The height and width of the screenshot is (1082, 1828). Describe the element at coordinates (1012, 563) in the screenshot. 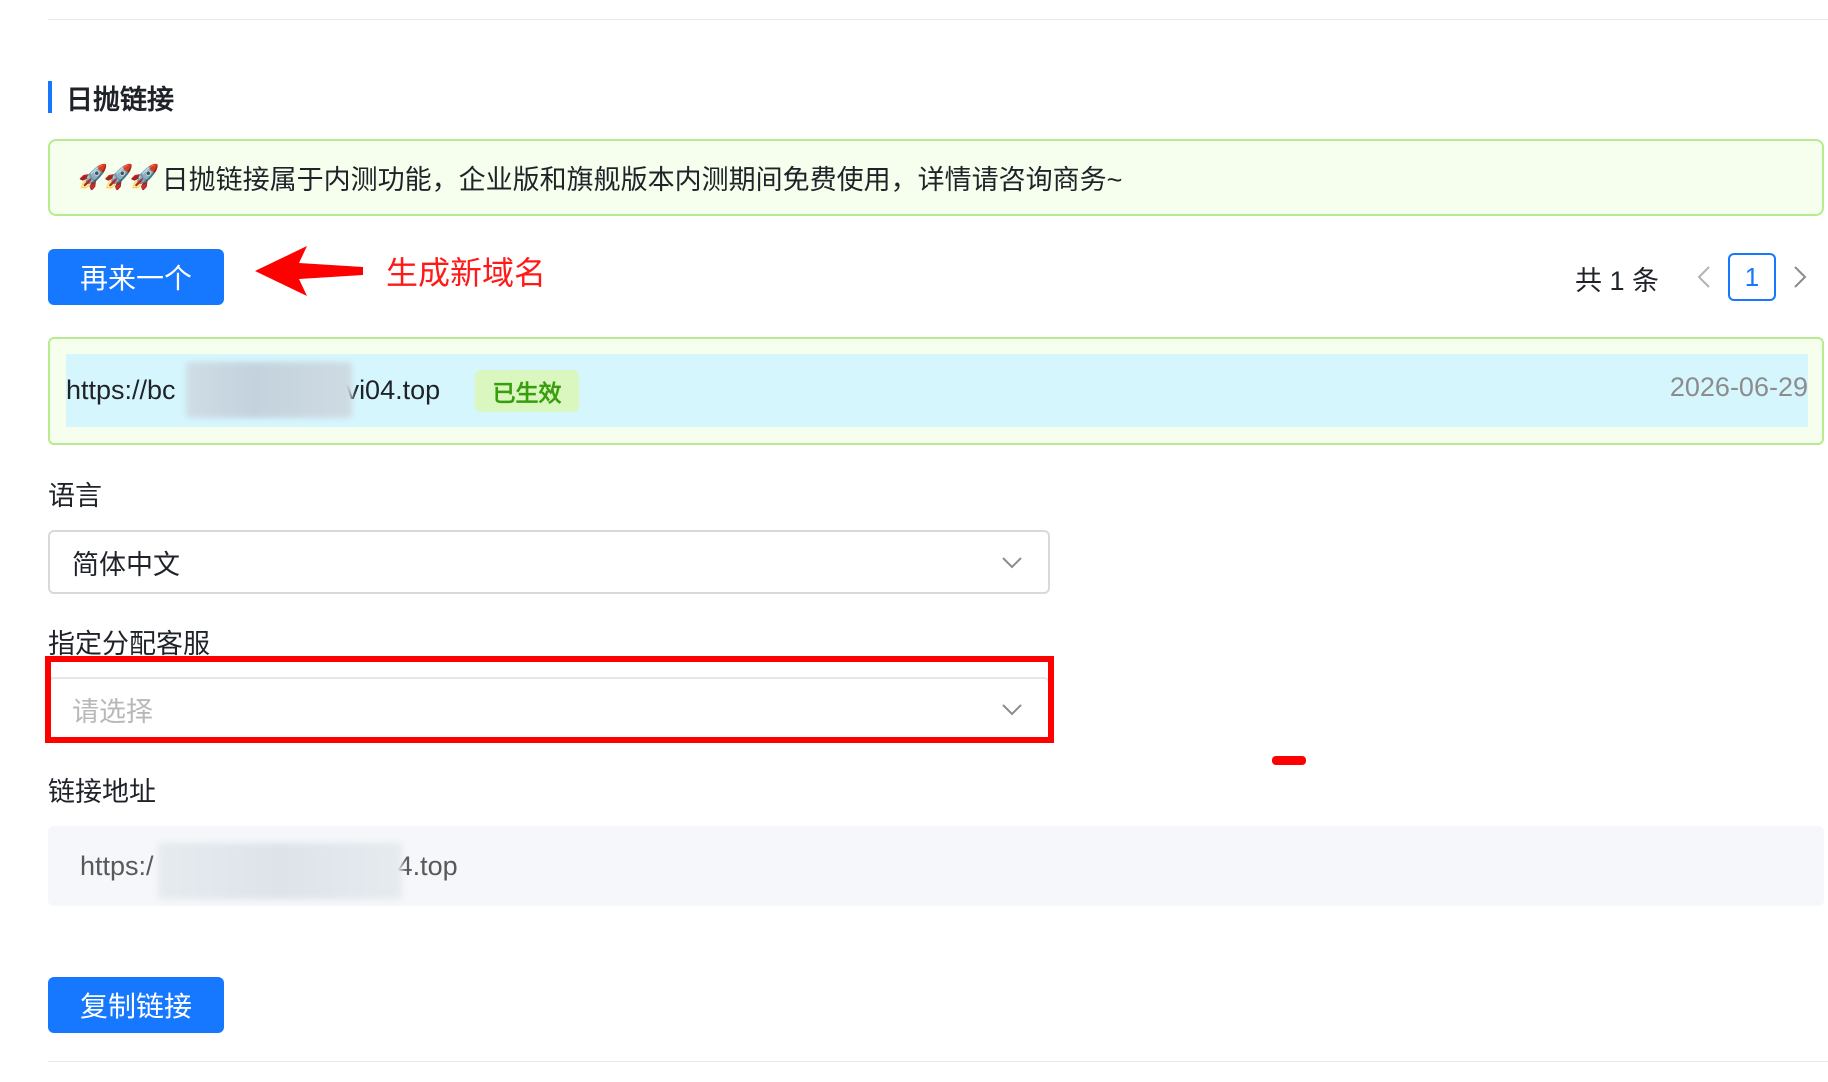

I see `chevron-down-icon` at that location.